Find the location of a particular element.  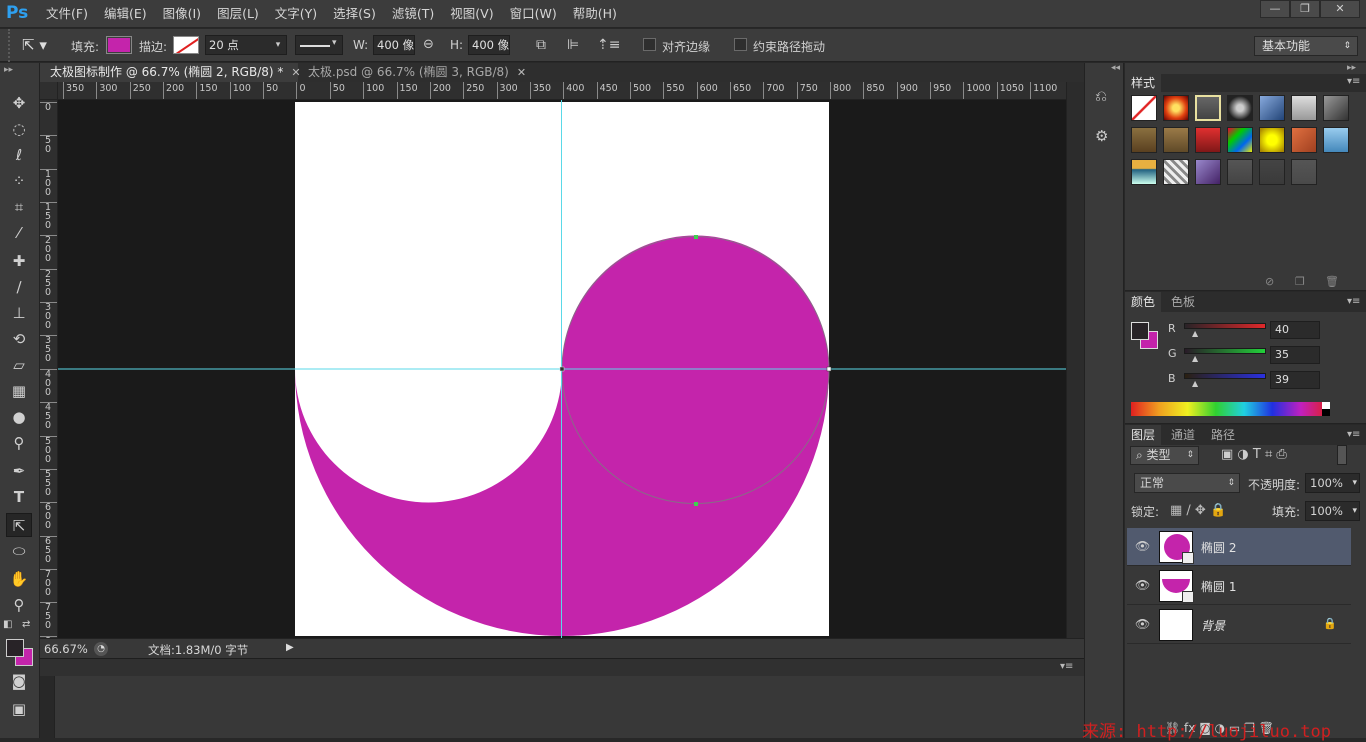

menu-help: 帮助(H) is located at coordinates (595, 14).